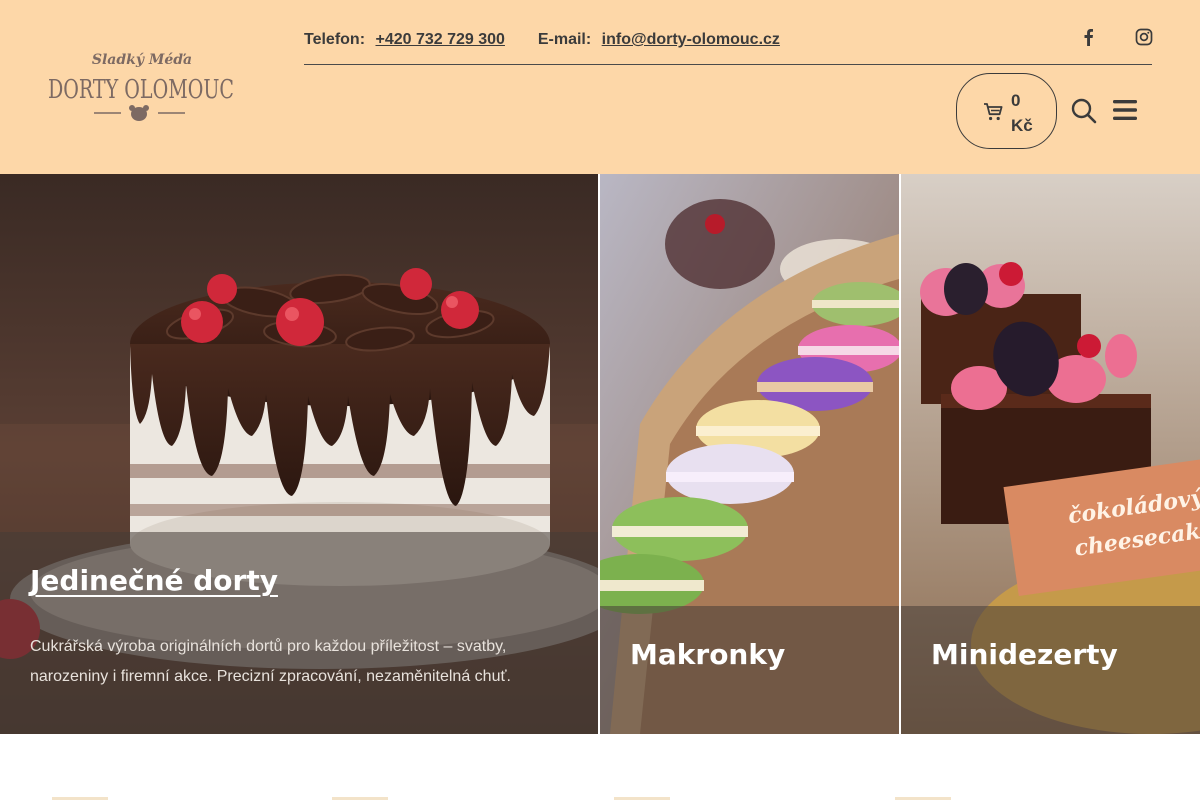 The width and height of the screenshot is (1200, 800). What do you see at coordinates (1006, 111) in the screenshot?
I see `cart-button: 0 Kč` at bounding box center [1006, 111].